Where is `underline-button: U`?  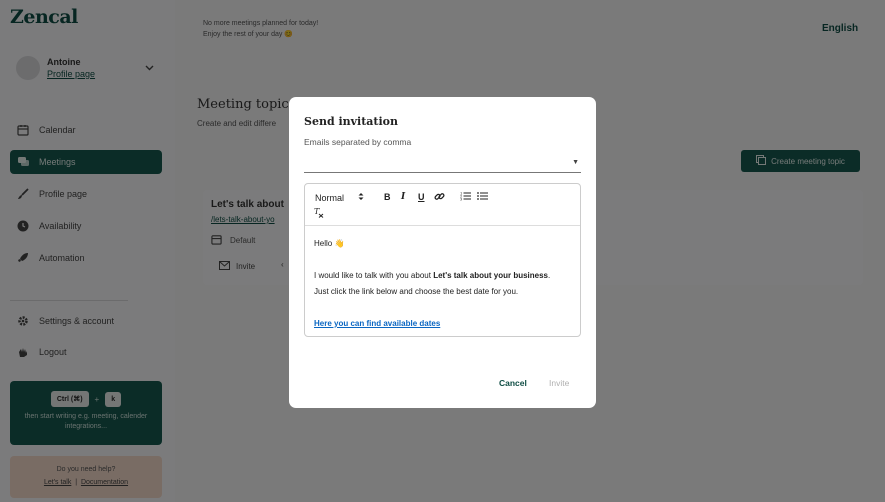 underline-button: U is located at coordinates (421, 197).